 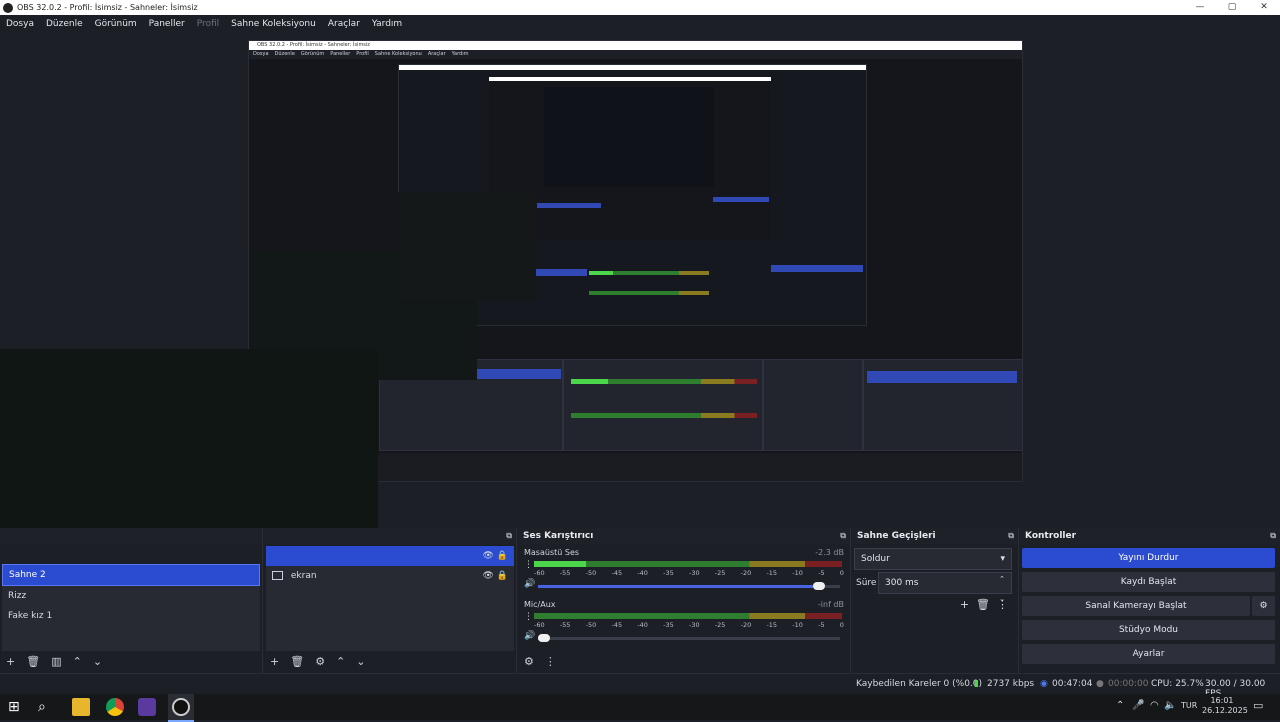 I want to click on tray-chevron-icon: ⌃, so click(x=1120, y=705).